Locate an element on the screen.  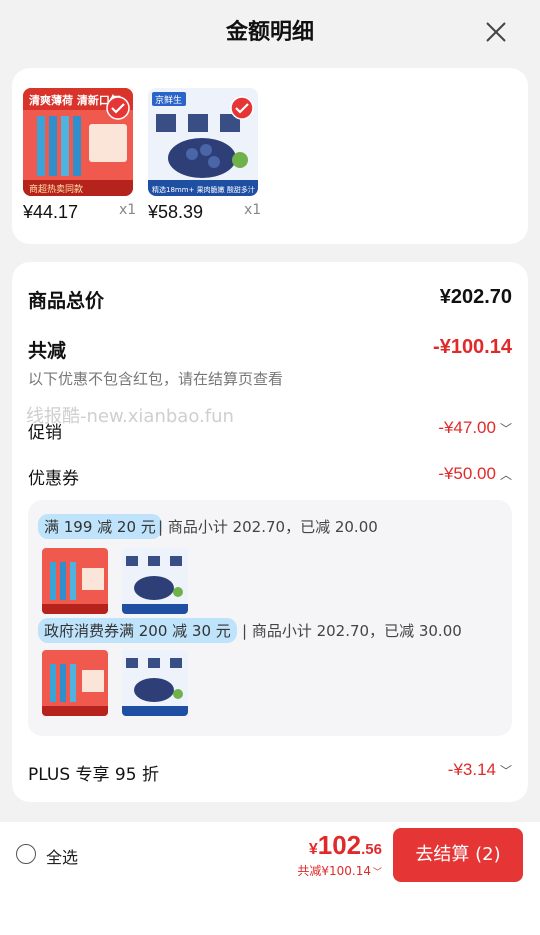
sheet-header: 金额明细 is located at coordinates (270, 32).